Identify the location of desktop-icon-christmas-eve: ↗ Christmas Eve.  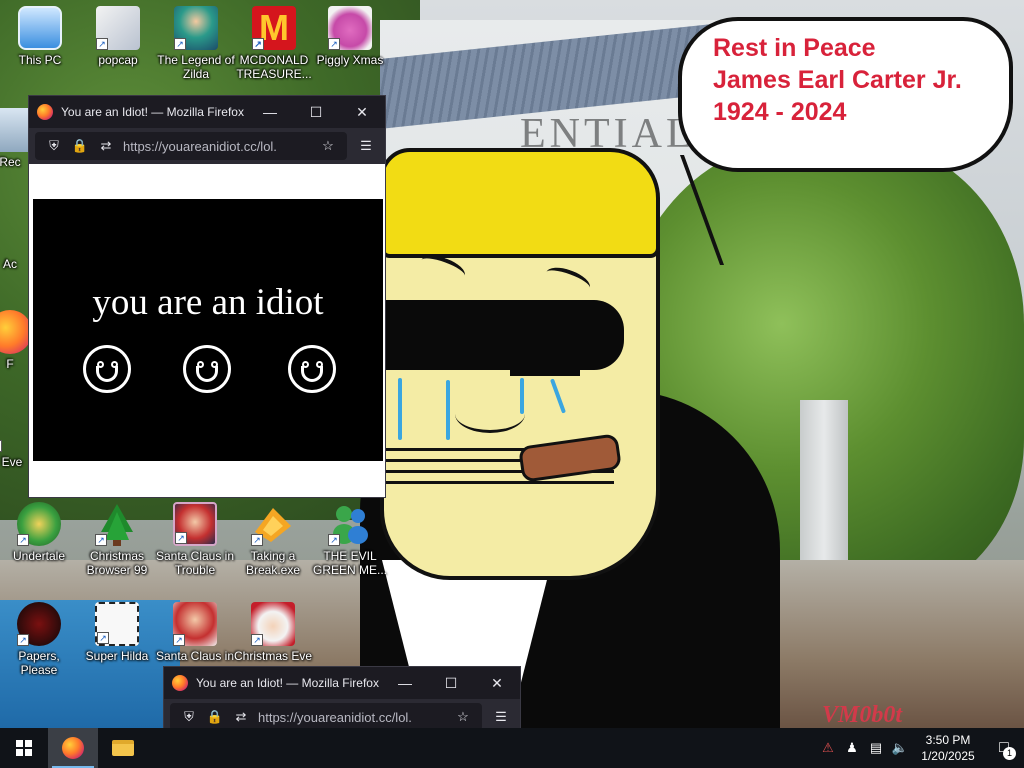
(273, 632).